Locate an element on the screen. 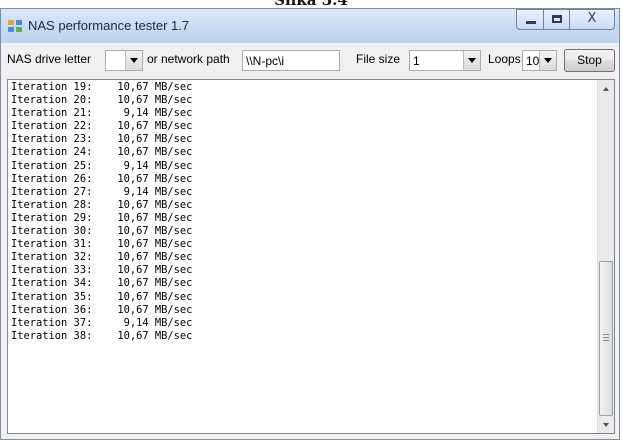  maximize-button is located at coordinates (556, 19).